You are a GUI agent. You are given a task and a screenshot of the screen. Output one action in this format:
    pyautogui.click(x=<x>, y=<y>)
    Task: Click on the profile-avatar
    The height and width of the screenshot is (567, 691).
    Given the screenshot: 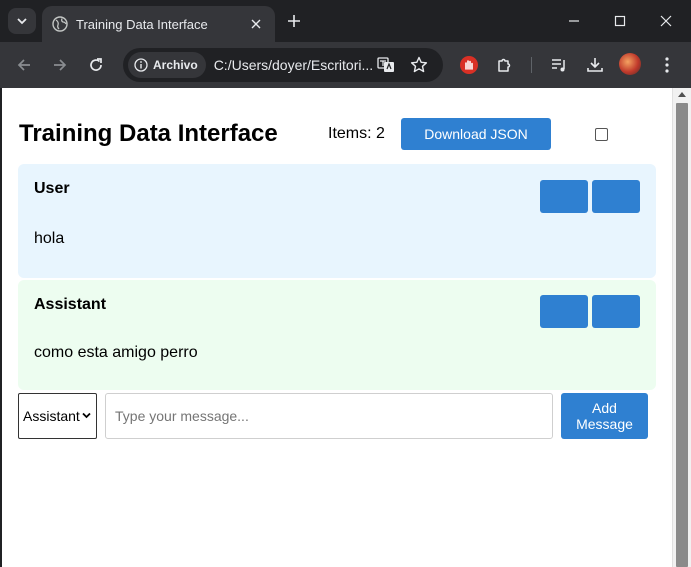 What is the action you would take?
    pyautogui.click(x=630, y=64)
    